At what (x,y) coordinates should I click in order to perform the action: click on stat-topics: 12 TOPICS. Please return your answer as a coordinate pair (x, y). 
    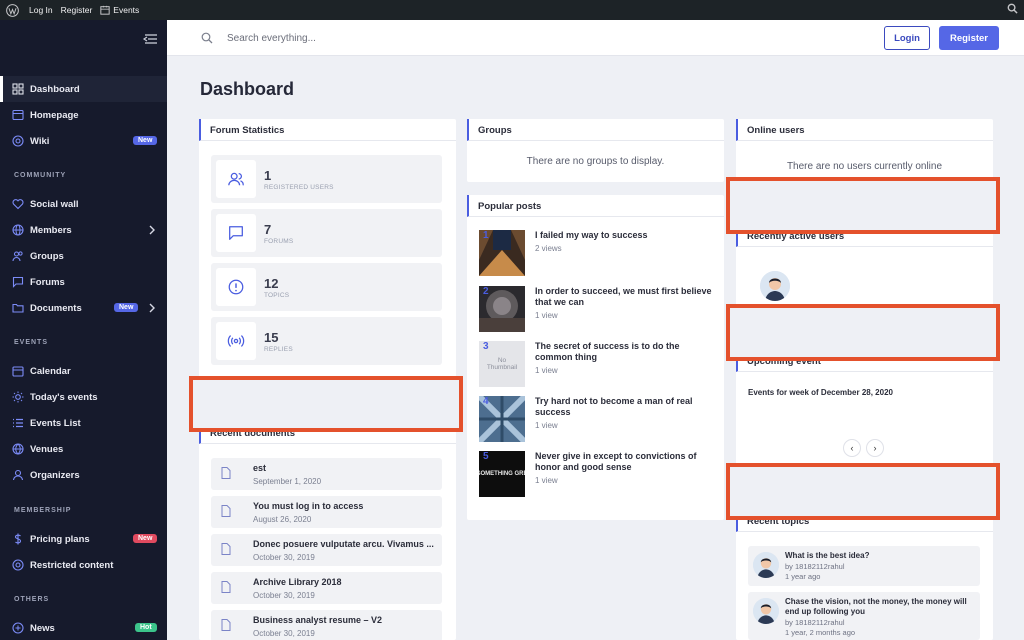
    Looking at the image, I should click on (326, 287).